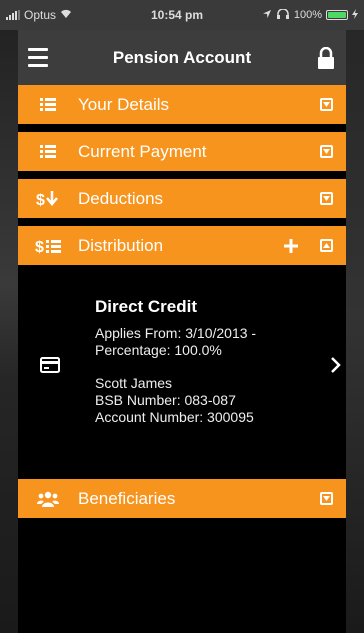 The image size is (364, 633). I want to click on dollar-arrow-icon: $, so click(48, 198).